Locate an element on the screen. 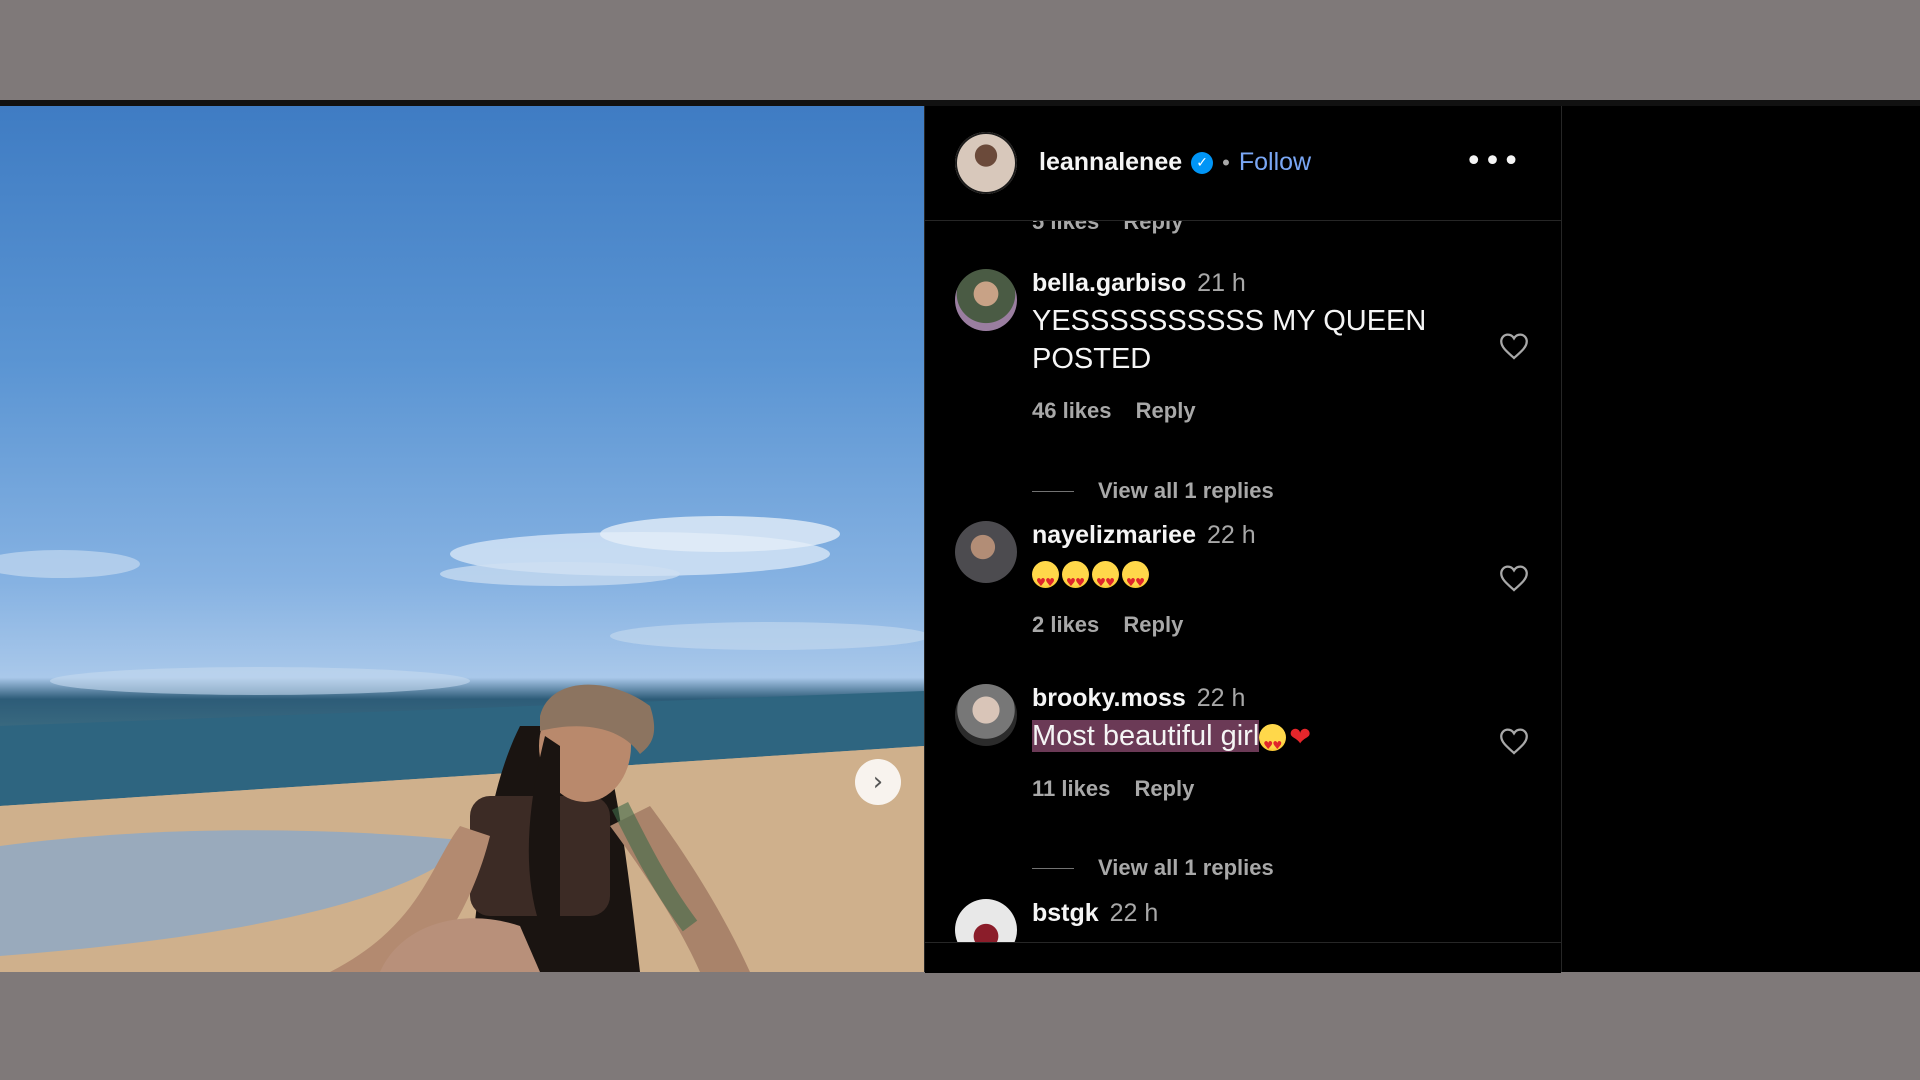 The image size is (1920, 1080). commenter-username: bella.garbiso is located at coordinates (1109, 283).